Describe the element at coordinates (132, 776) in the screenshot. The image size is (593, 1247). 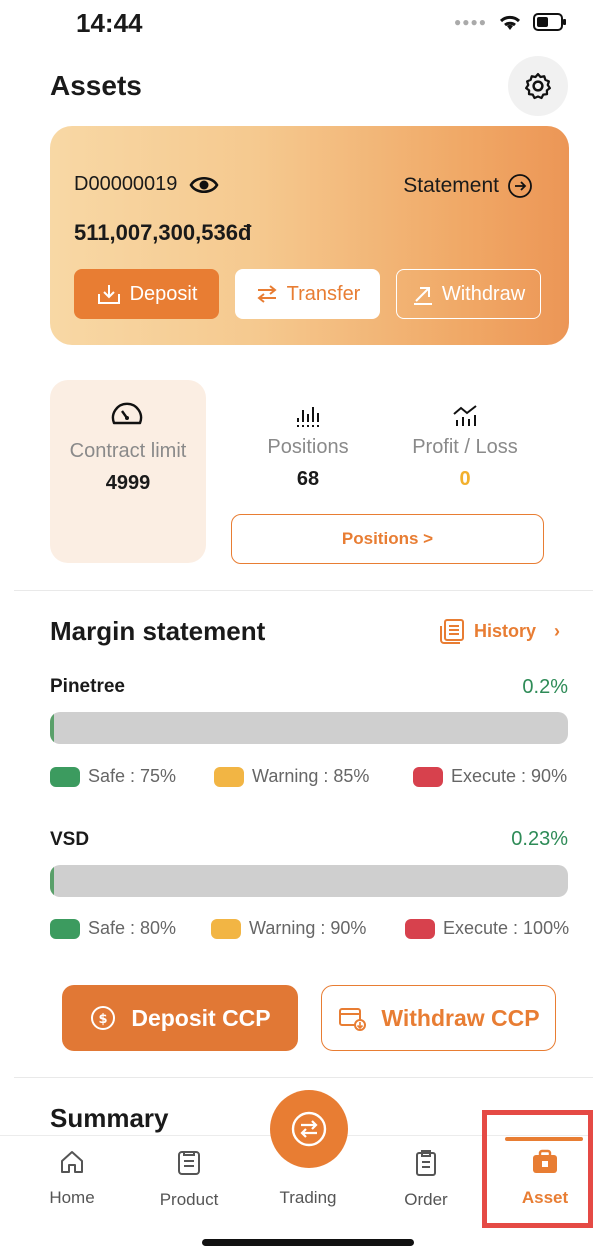
I see `legend-safe-label: Safe : 75%` at that location.